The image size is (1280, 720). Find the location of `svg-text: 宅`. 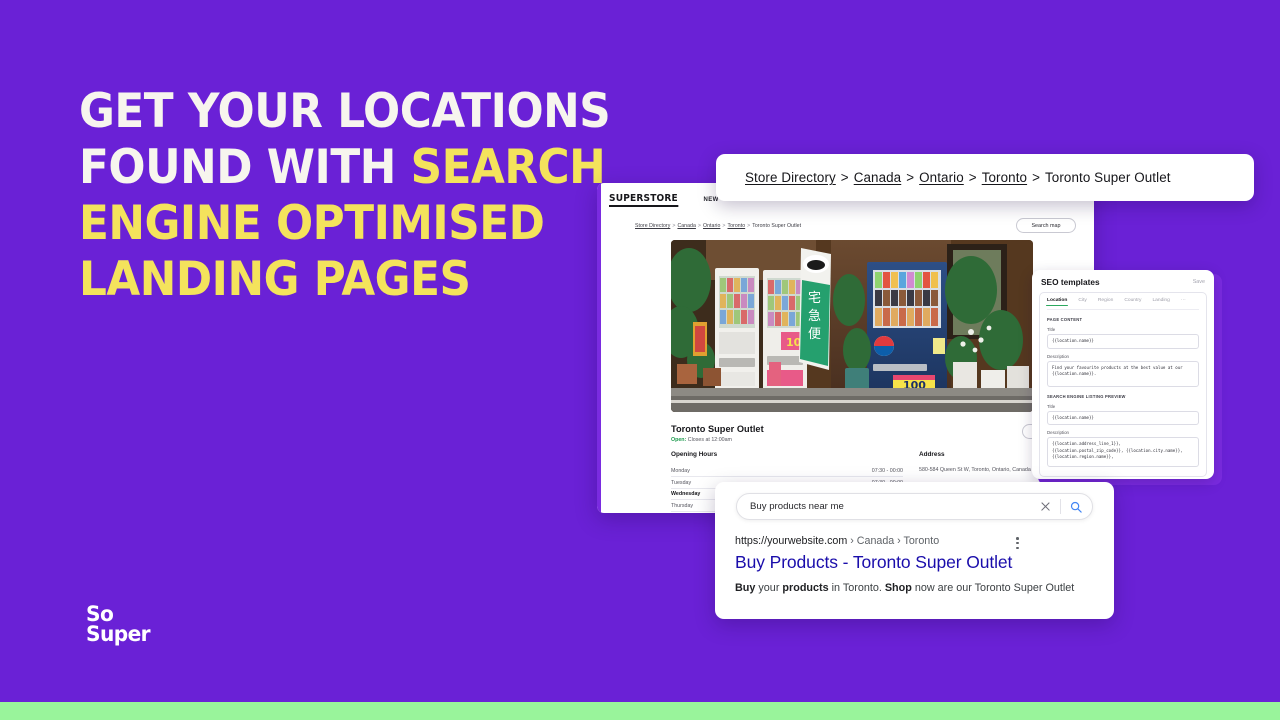

svg-text: 宅 is located at coordinates (814, 298).